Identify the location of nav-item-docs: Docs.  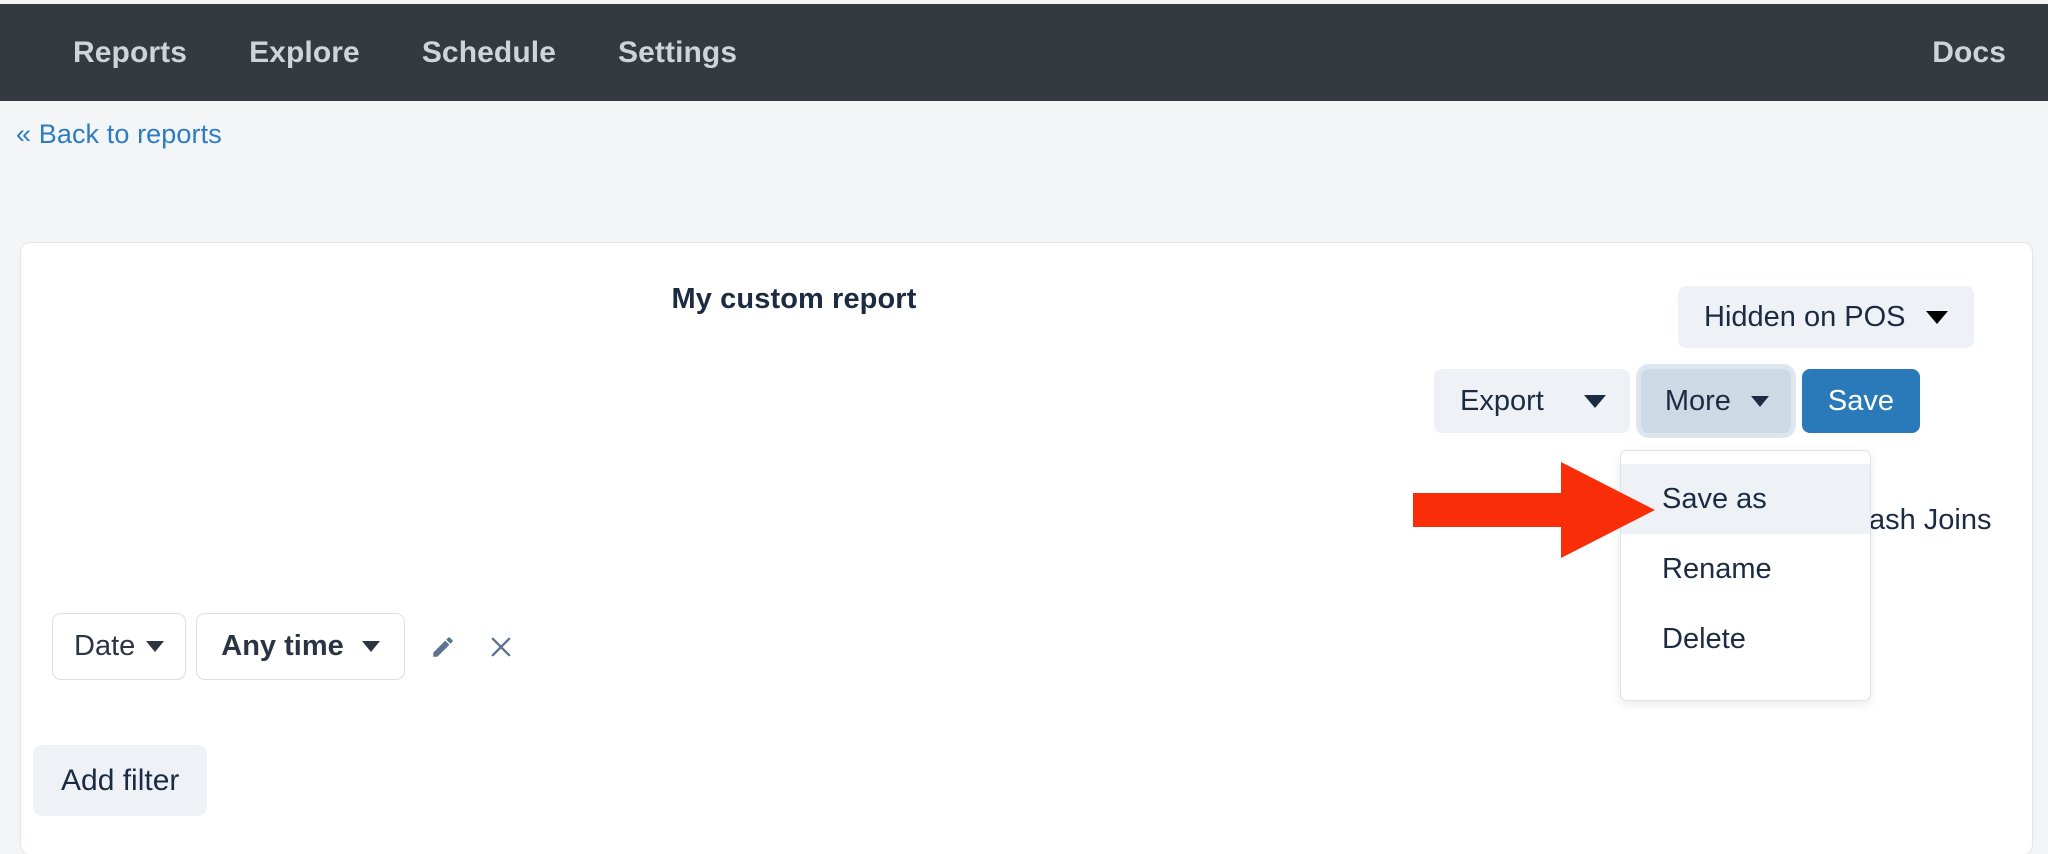
(1953, 53).